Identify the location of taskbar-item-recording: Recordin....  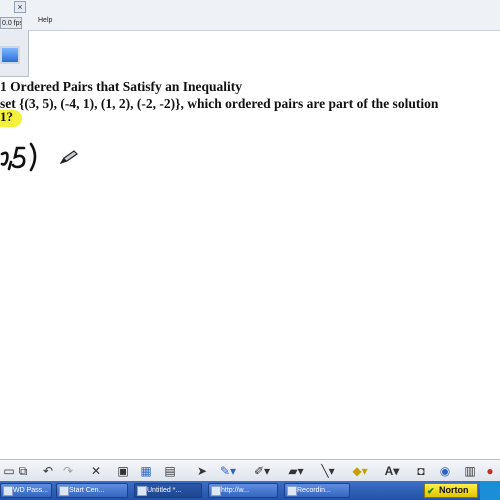
(317, 490).